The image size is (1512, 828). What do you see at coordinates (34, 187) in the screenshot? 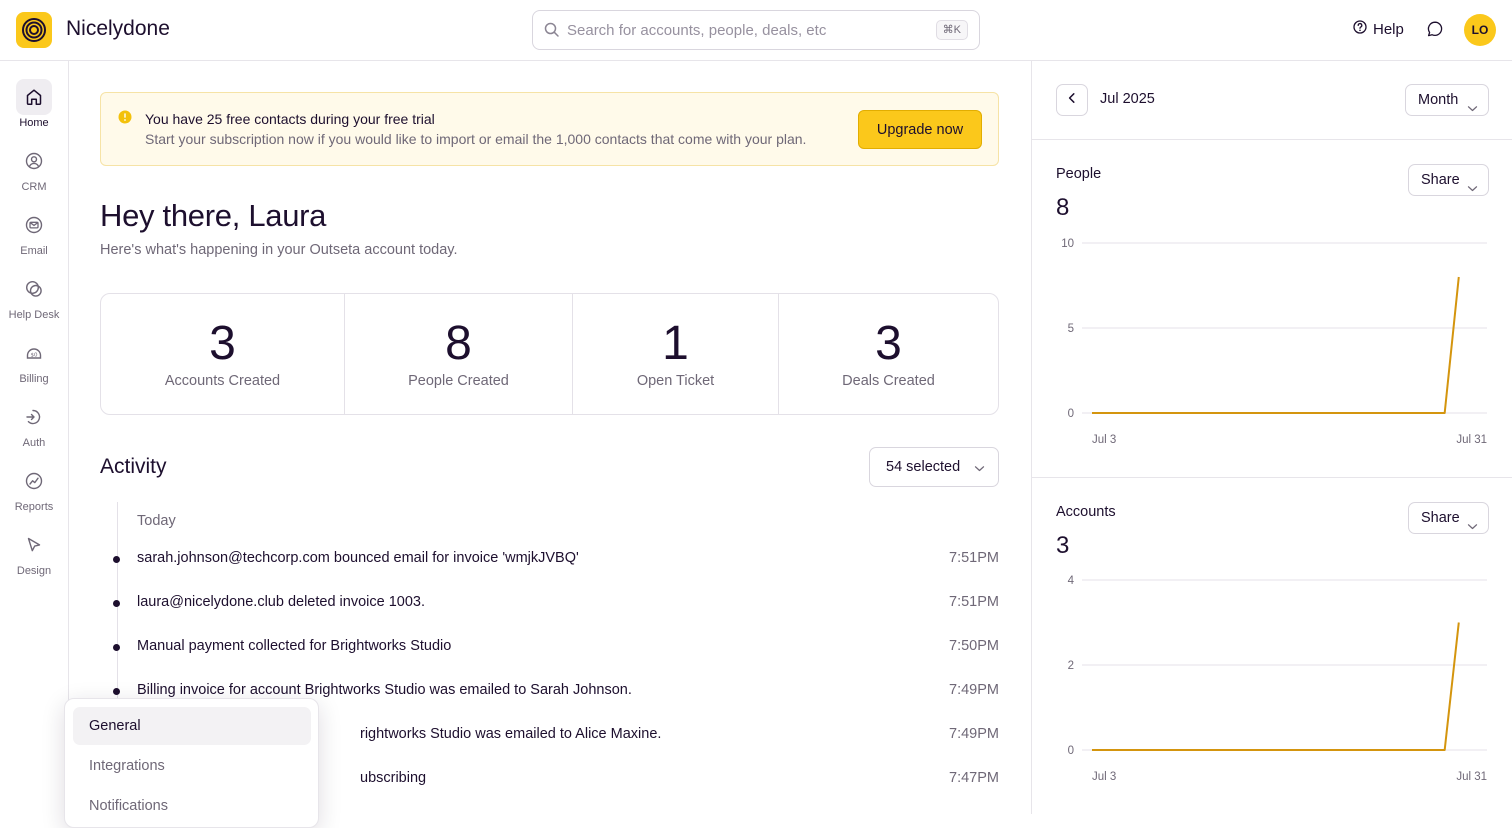
I see `sidebar-item-label: CRM` at bounding box center [34, 187].